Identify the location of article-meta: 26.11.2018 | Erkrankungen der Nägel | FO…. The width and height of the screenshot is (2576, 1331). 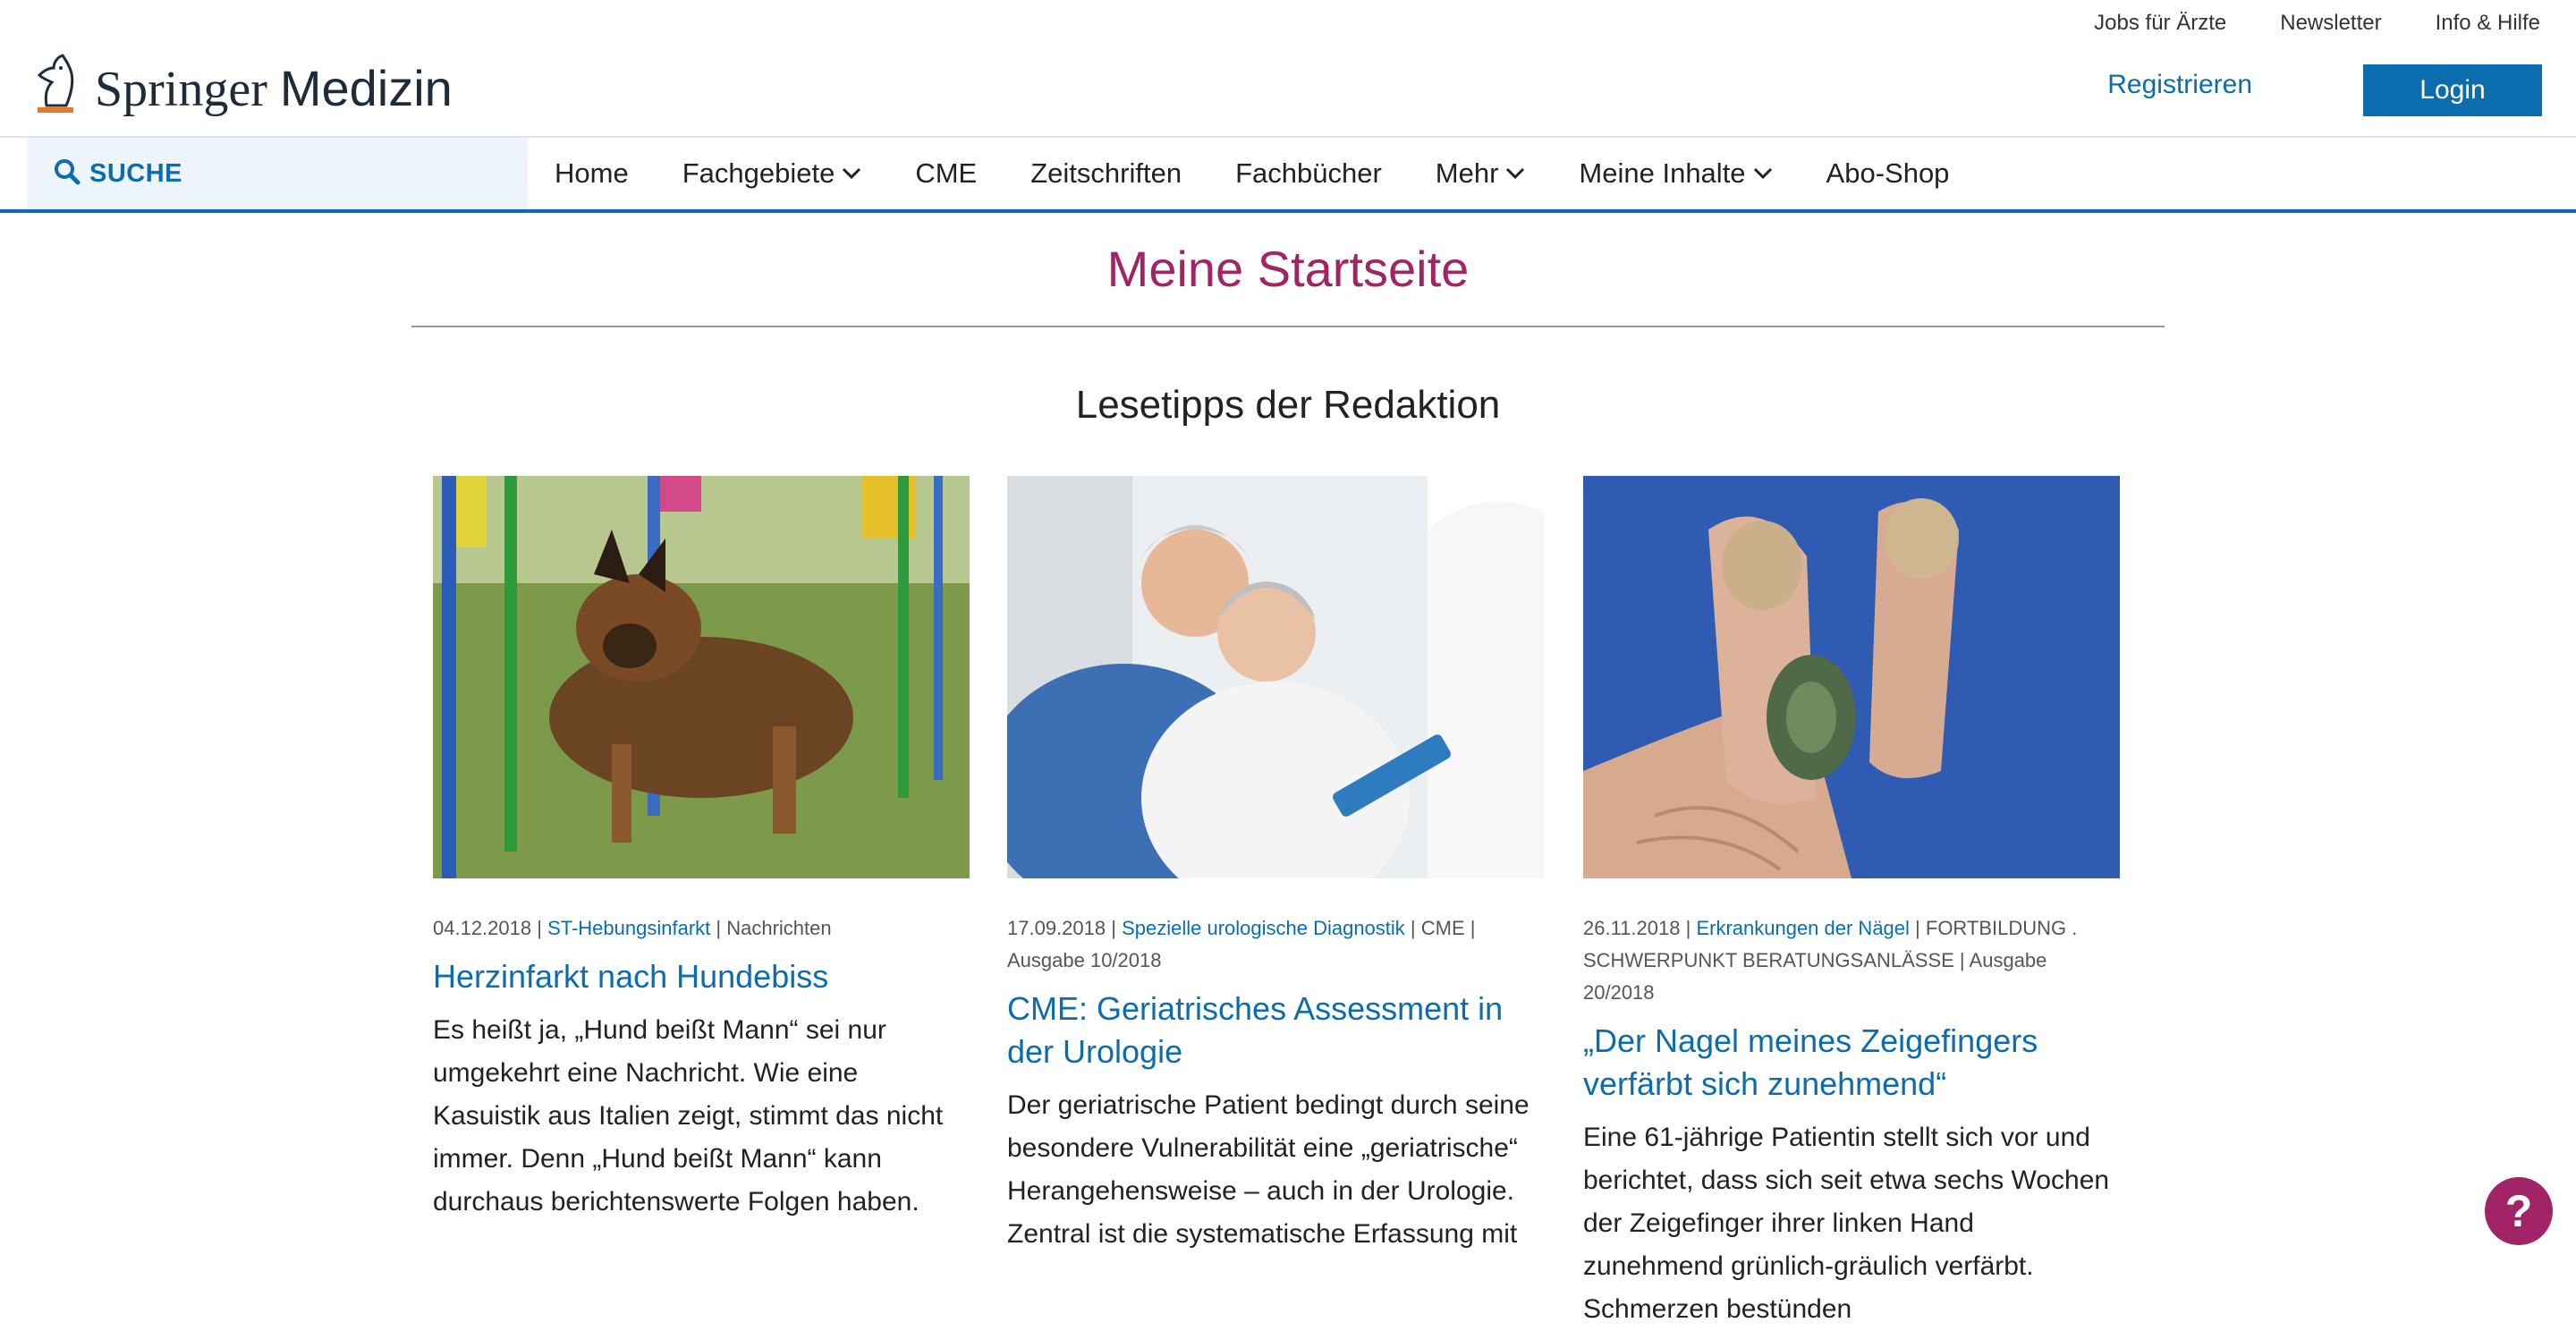
(1830, 961).